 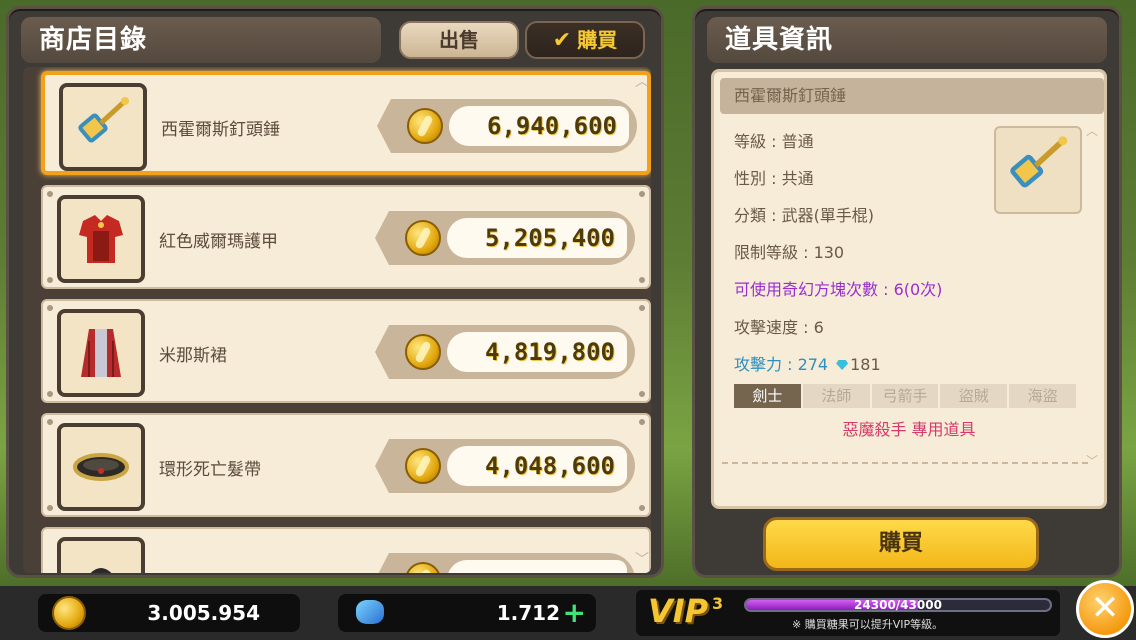 I want to click on price-tag, so click(x=505, y=563).